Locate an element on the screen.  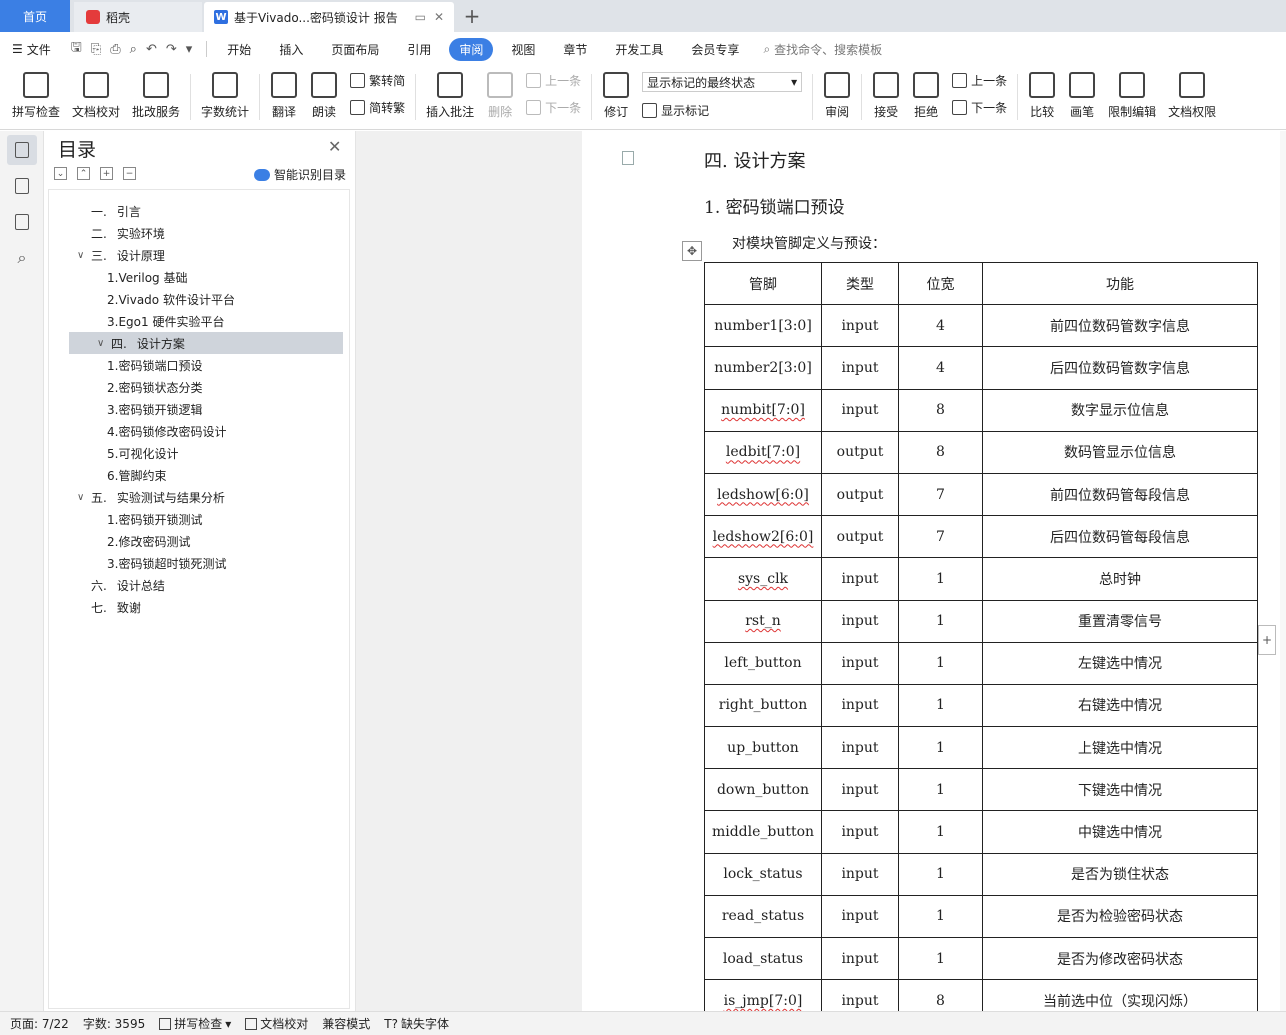
cell-pin: is_jmp[7:0] is located at coordinates (763, 995).